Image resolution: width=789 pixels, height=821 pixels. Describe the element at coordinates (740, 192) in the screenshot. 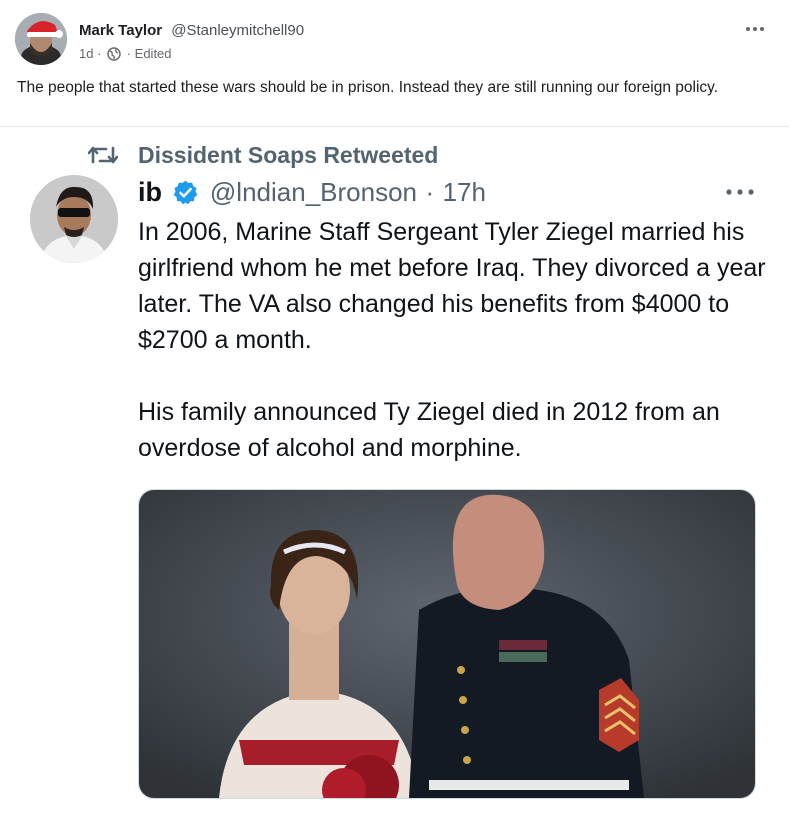

I see `tweet-more-icon` at that location.